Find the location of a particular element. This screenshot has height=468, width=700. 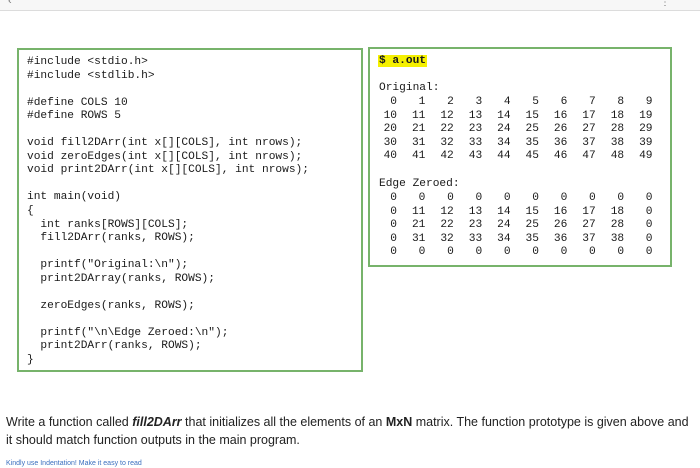

matrix-cell: 43 is located at coordinates (475, 156).